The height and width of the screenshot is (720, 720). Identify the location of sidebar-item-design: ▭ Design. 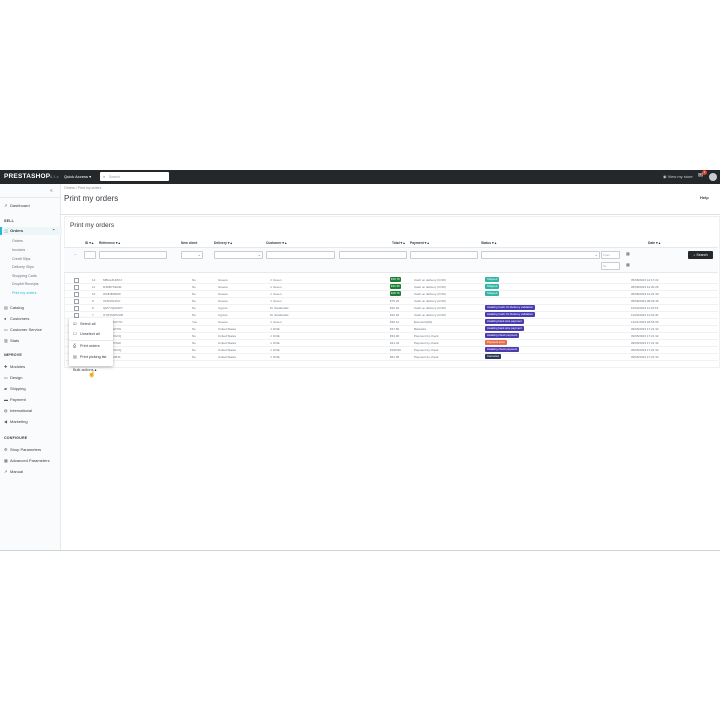
(13, 377).